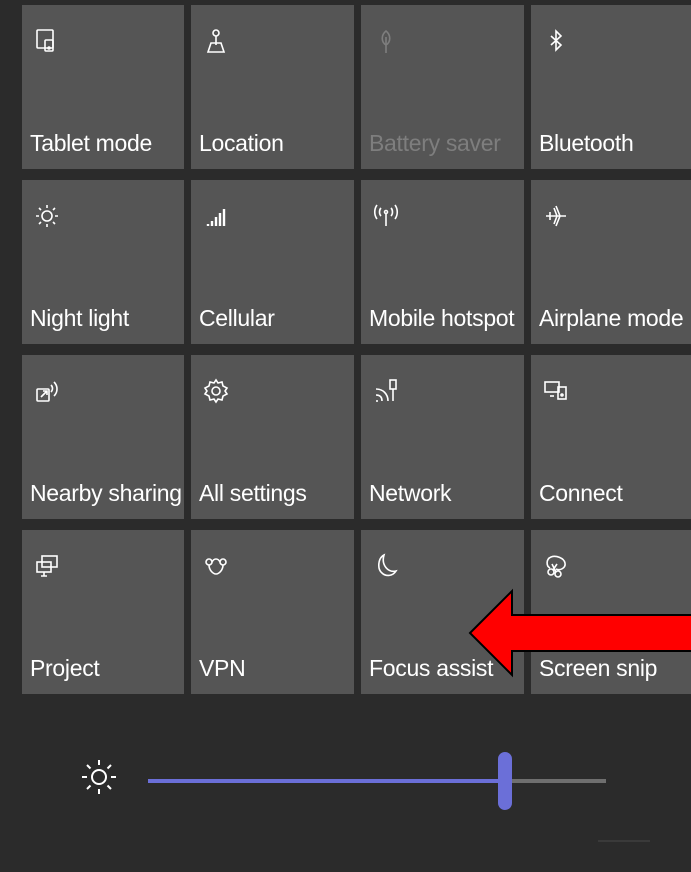 The height and width of the screenshot is (872, 691). I want to click on network-icon, so click(386, 391).